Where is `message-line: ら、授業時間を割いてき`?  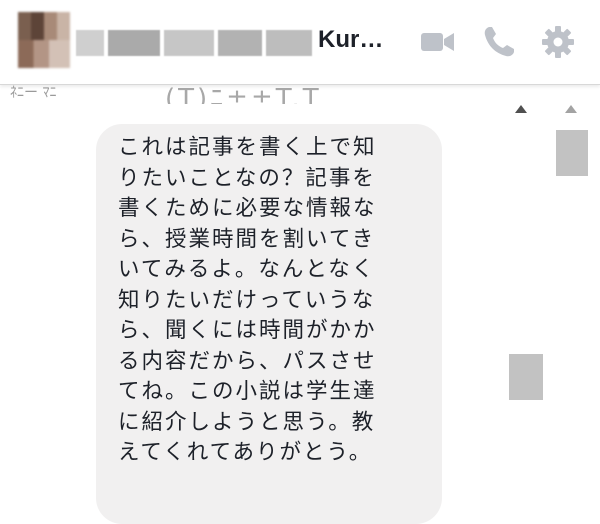 message-line: ら、授業時間を割いてき is located at coordinates (247, 239).